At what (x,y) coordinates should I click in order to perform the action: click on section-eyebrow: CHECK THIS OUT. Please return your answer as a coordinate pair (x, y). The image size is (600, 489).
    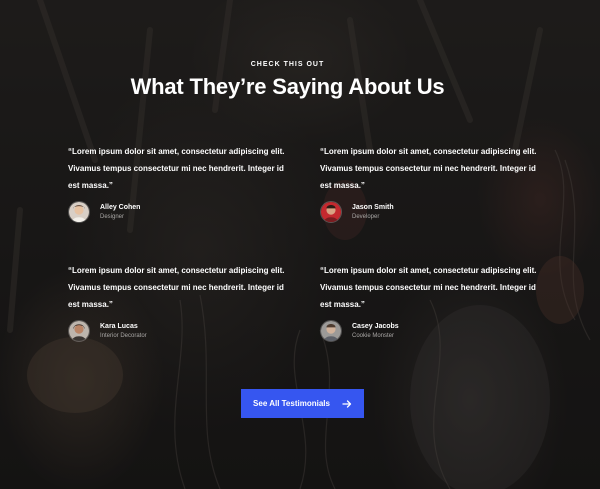
    Looking at the image, I should click on (287, 64).